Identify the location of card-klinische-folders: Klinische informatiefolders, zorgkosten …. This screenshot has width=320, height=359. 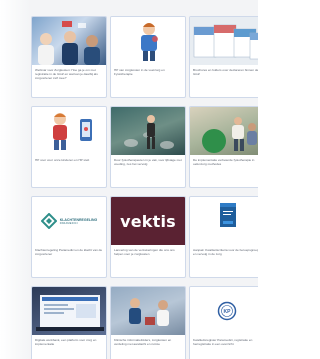
(148, 322).